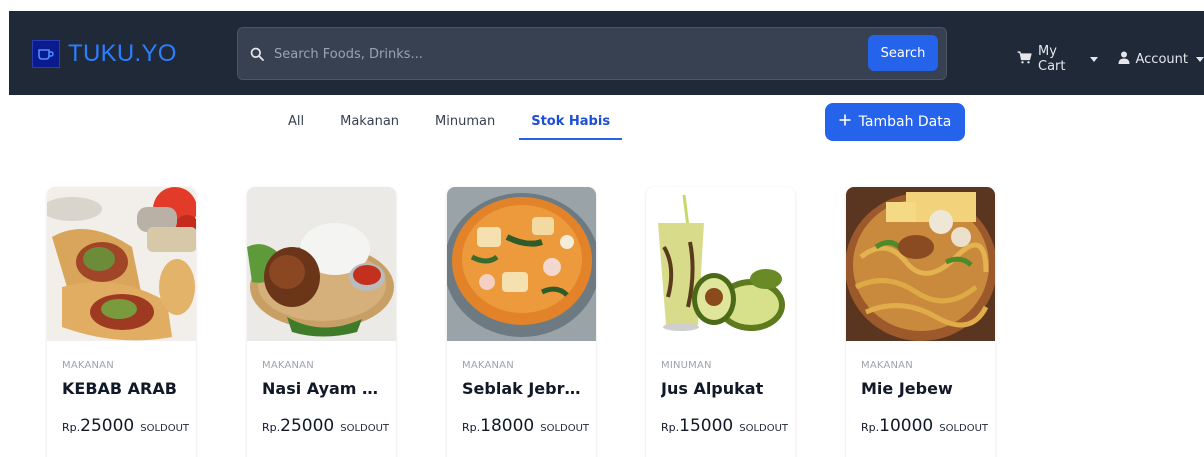  Describe the element at coordinates (119, 388) in the screenshot. I see `product-name: KEBAB ARAB` at that location.